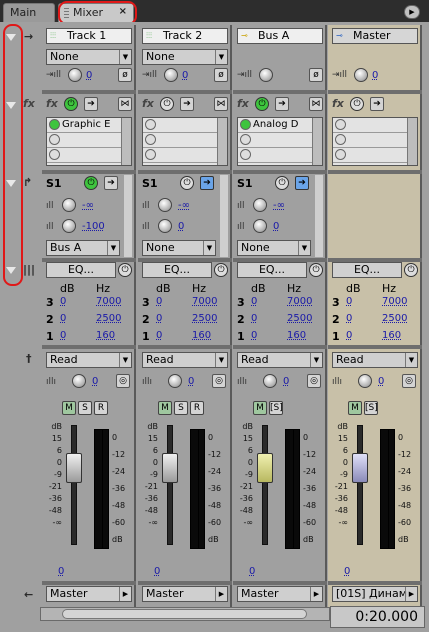  What do you see at coordinates (279, 205) in the screenshot?
I see `send-volume-value: -∞` at bounding box center [279, 205].